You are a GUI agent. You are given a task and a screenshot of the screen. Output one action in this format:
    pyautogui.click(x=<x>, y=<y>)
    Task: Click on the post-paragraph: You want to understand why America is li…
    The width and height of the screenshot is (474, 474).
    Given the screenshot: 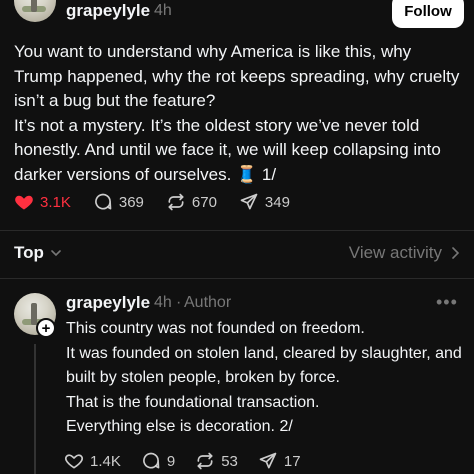 What is the action you would take?
    pyautogui.click(x=237, y=76)
    